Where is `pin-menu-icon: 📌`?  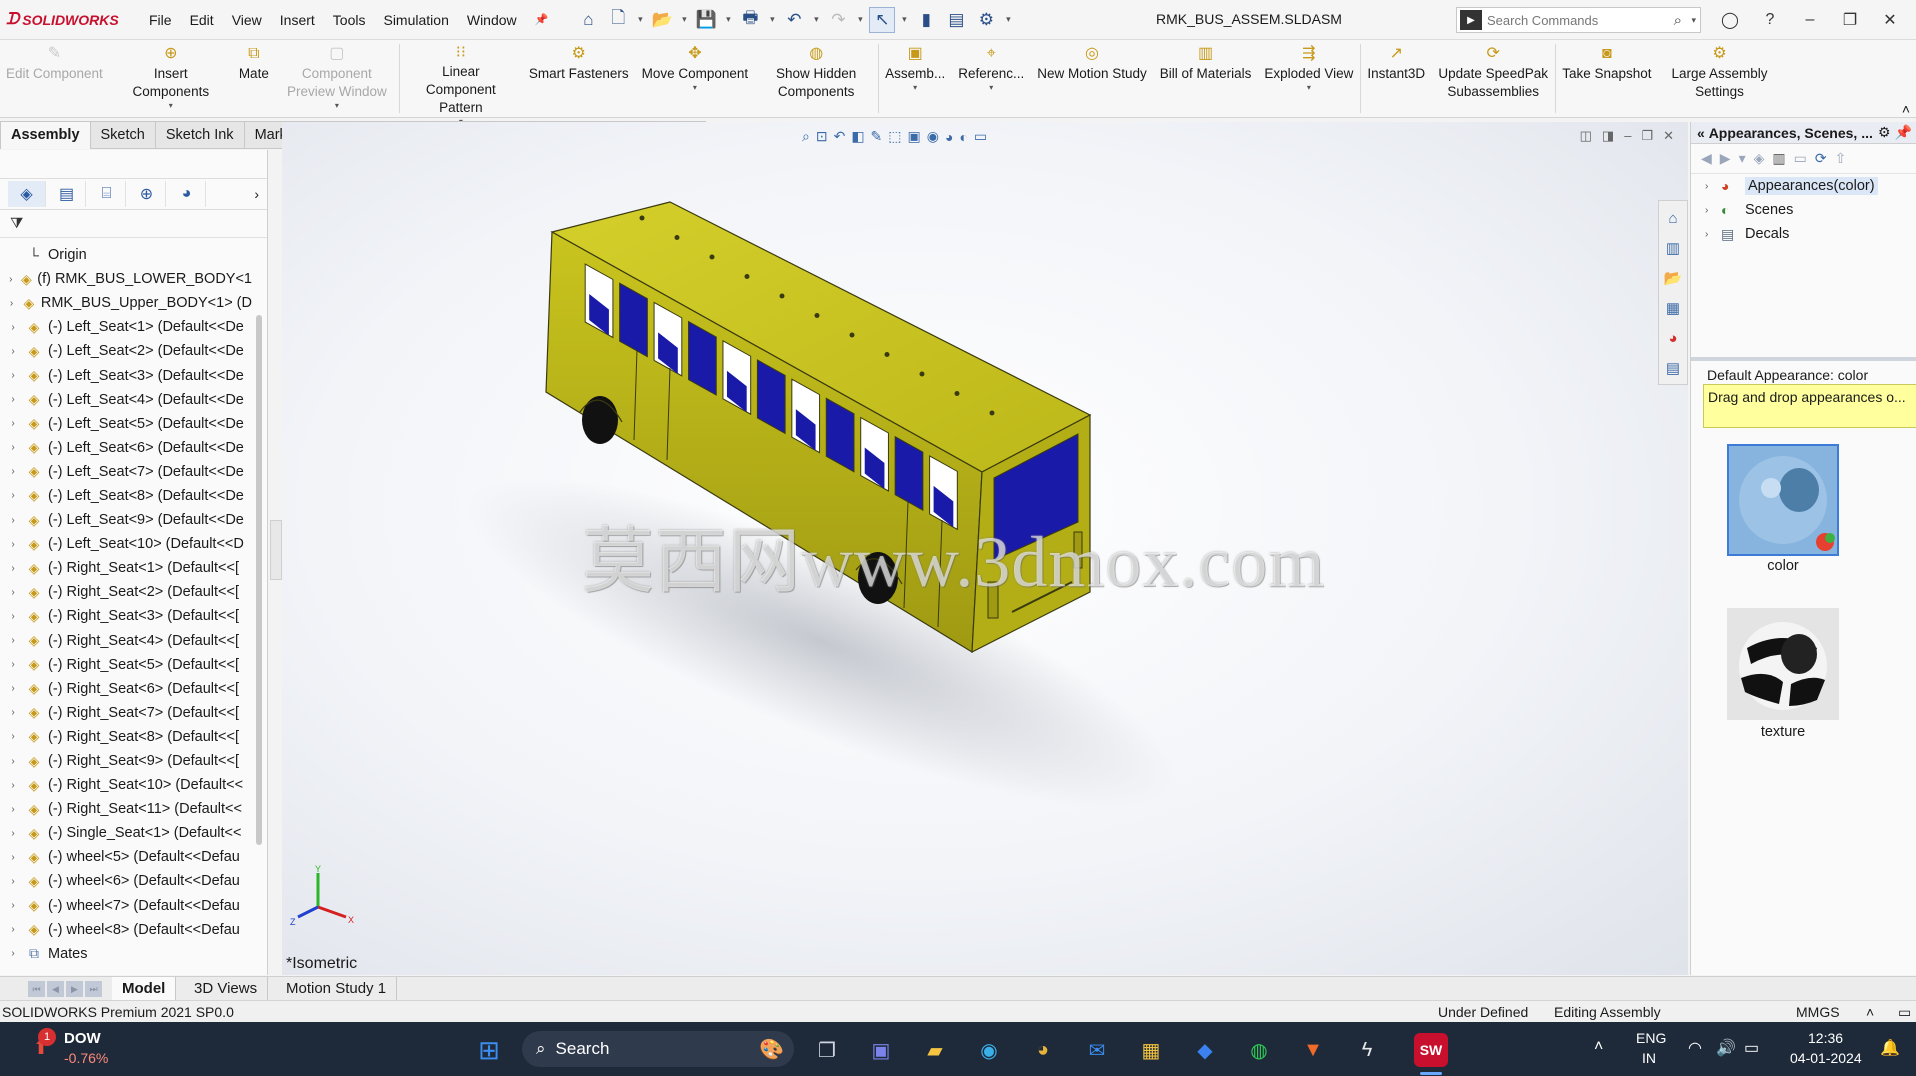
pin-menu-icon: 📌 is located at coordinates (542, 19).